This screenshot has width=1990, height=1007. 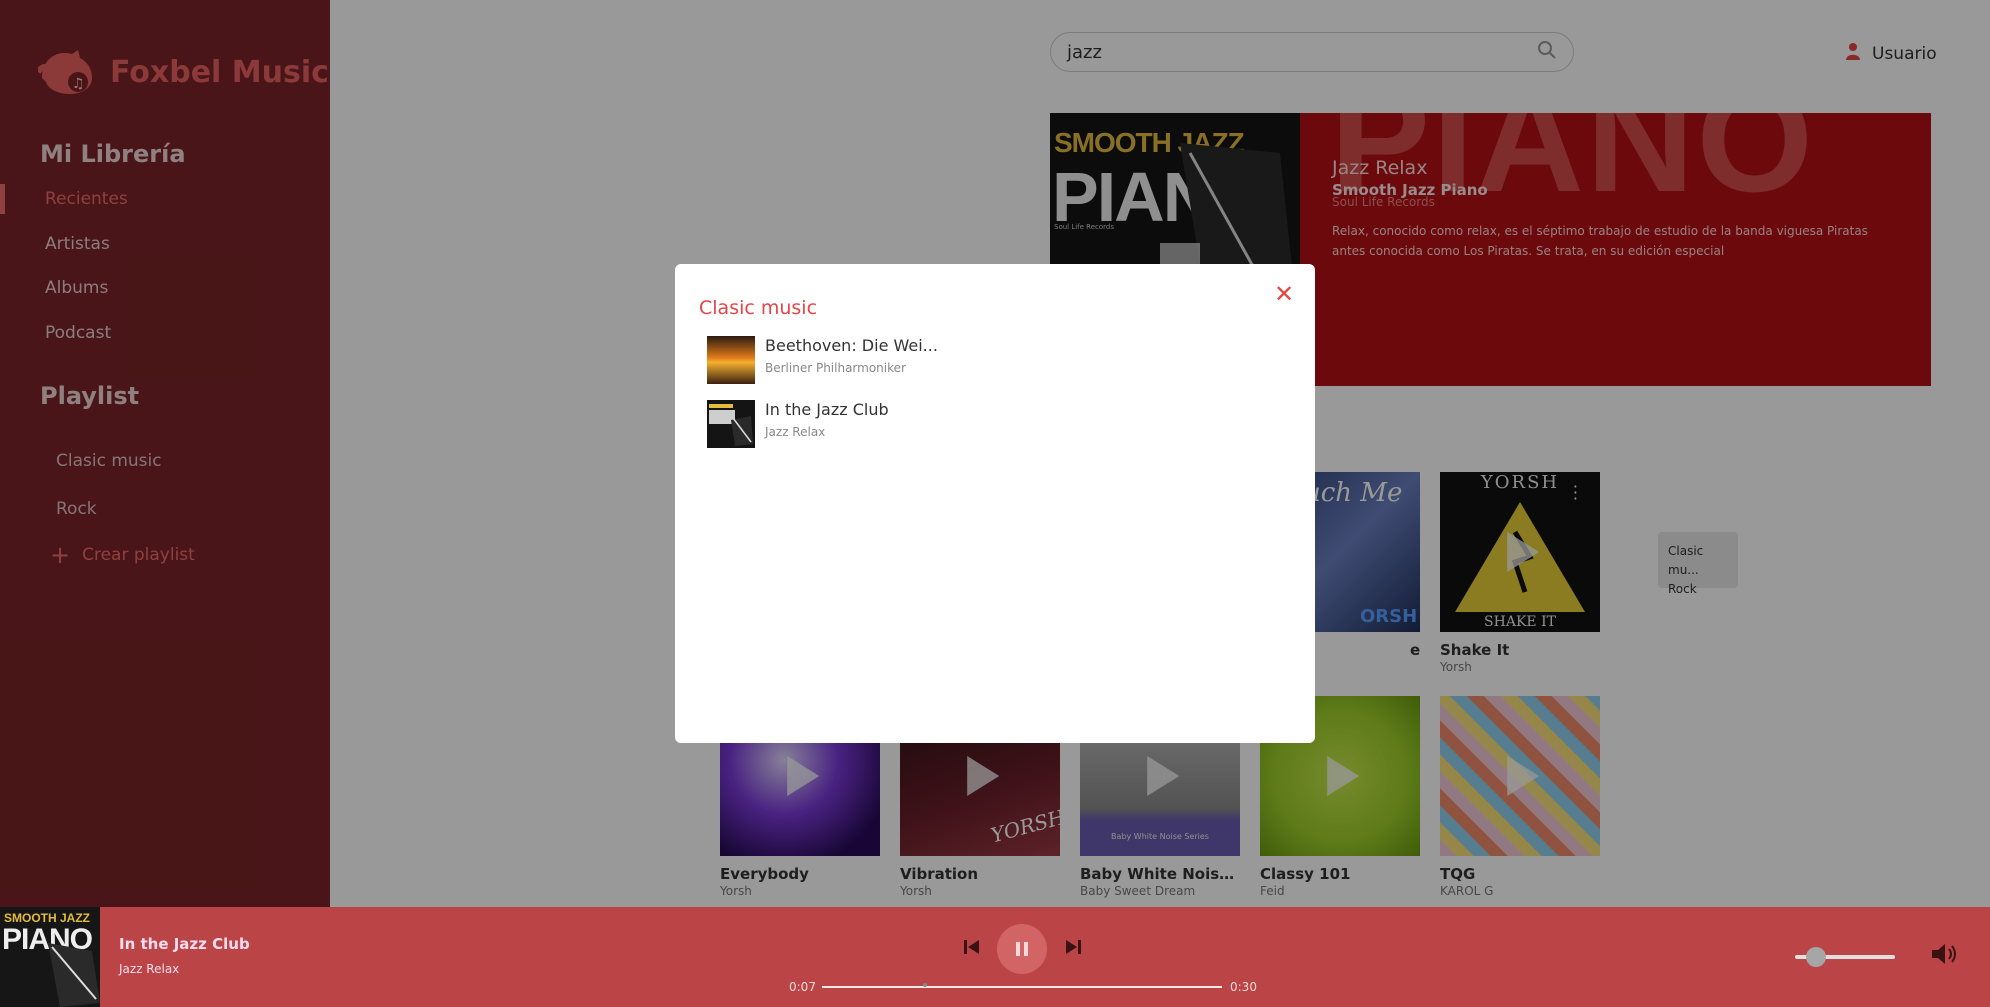 What do you see at coordinates (1022, 987) in the screenshot?
I see `progress-bar` at bounding box center [1022, 987].